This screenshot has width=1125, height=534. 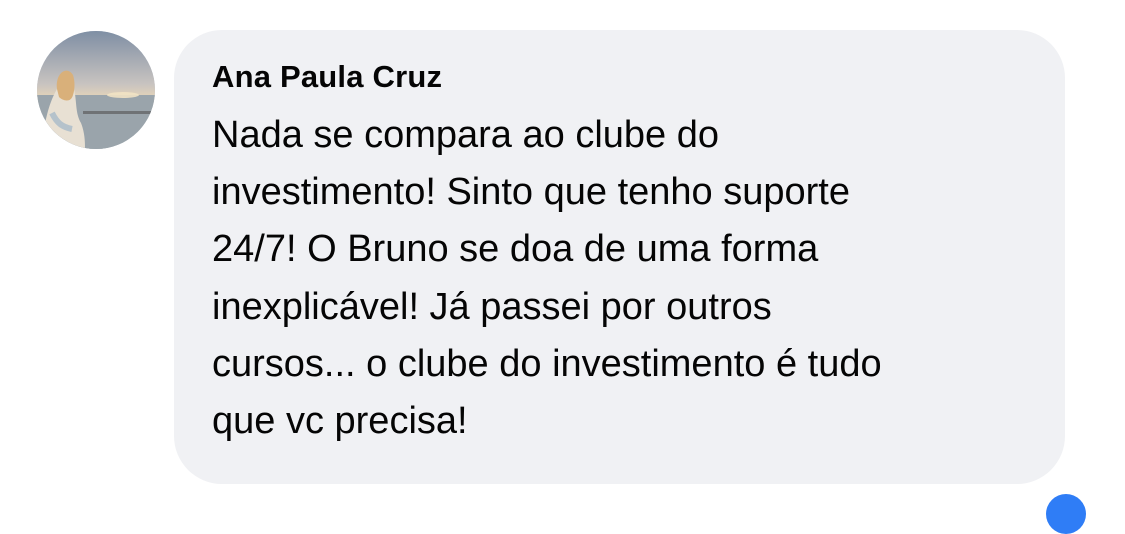 I want to click on avatar-photo, so click(x=96, y=90).